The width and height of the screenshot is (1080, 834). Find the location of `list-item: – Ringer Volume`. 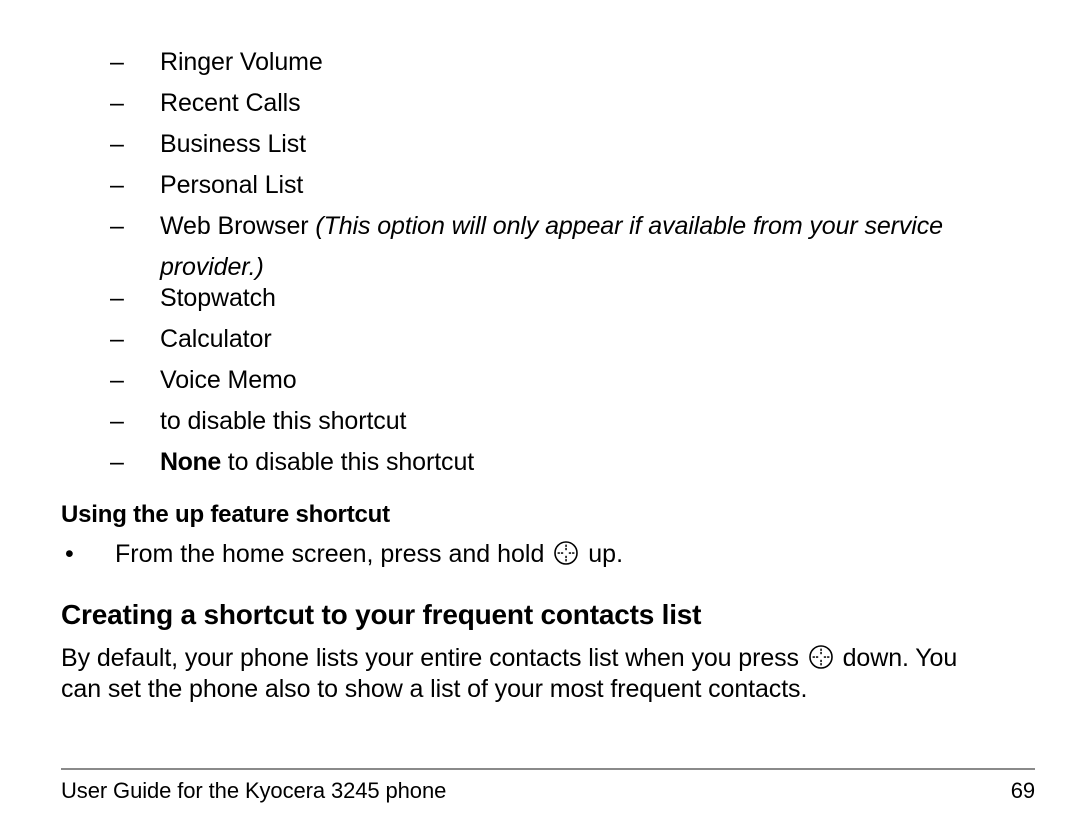

list-item: – Ringer Volume is located at coordinates (191, 62).